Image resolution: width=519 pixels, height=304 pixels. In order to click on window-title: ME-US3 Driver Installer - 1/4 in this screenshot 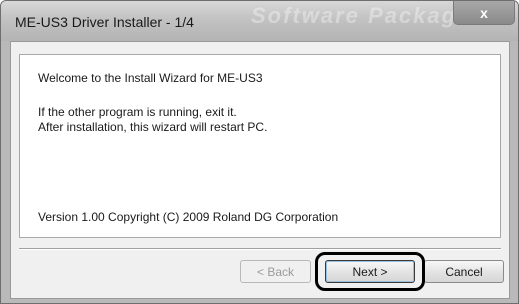, I will do `click(104, 22)`.